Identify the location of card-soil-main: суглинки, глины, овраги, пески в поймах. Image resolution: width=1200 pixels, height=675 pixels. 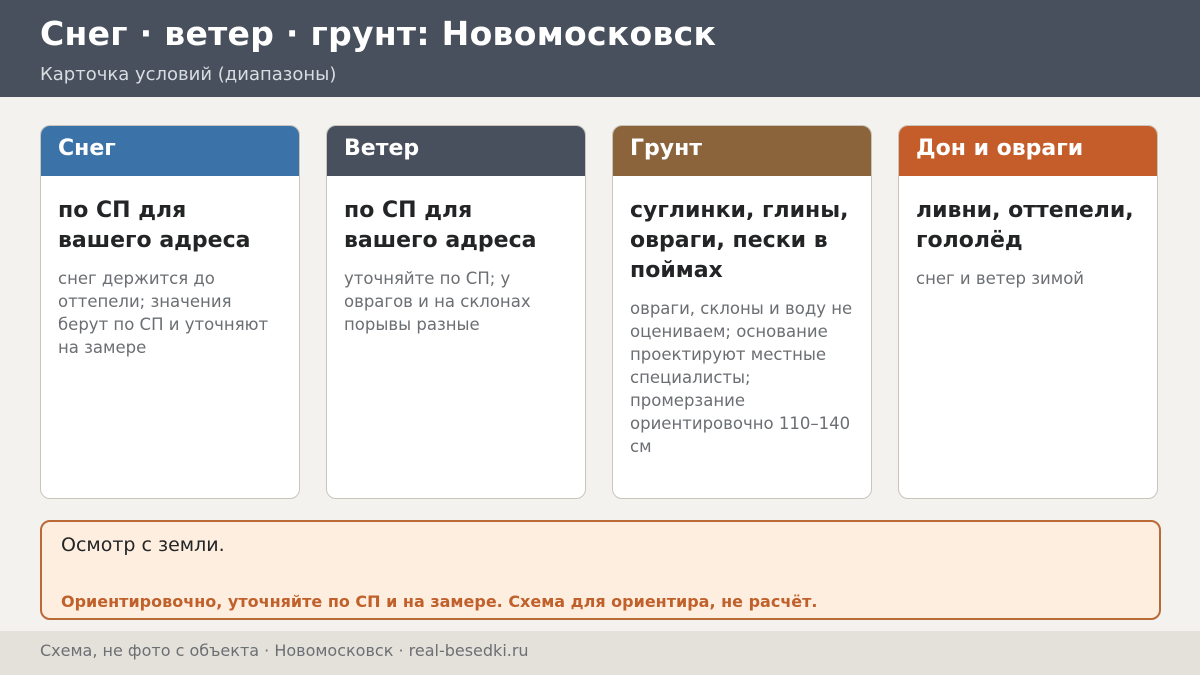
(739, 240).